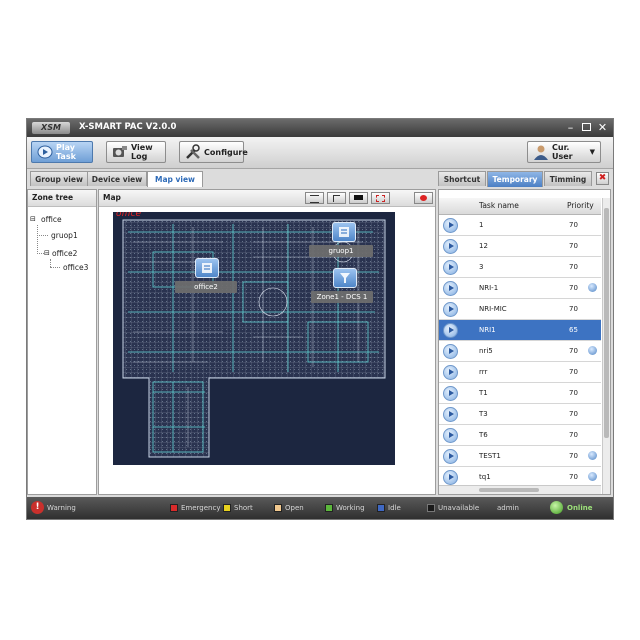 This screenshot has height=640, width=640. What do you see at coordinates (51, 128) in the screenshot?
I see `app-logo: XSM` at bounding box center [51, 128].